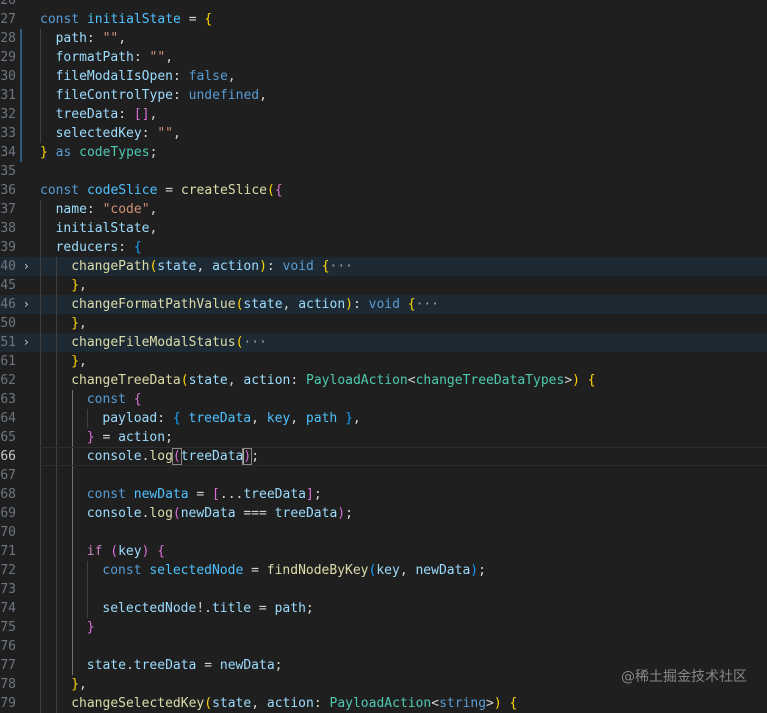 The image size is (767, 713). What do you see at coordinates (383, 209) in the screenshot?
I see `code-line: 37 name: "code",` at bounding box center [383, 209].